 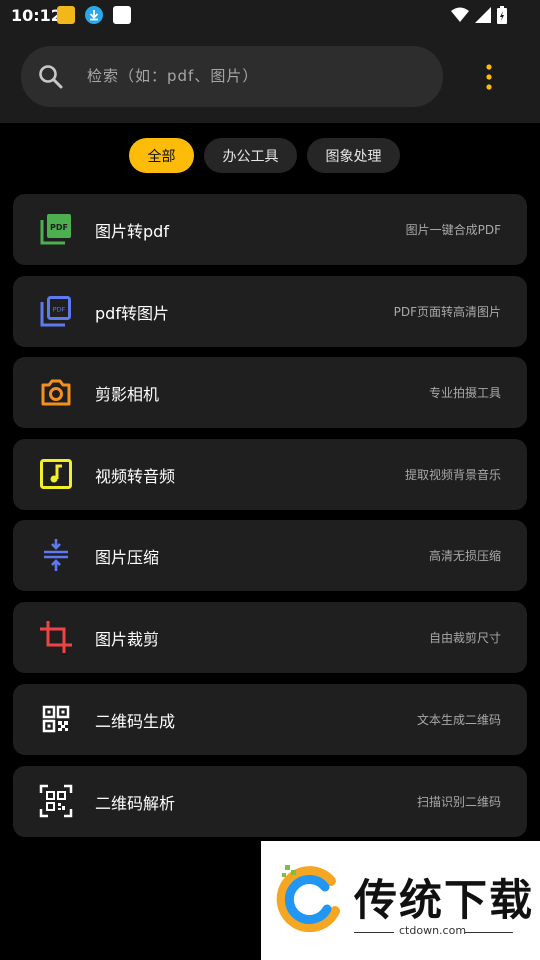 What do you see at coordinates (353, 155) in the screenshot?
I see `chip-image-processing: 图象处理` at bounding box center [353, 155].